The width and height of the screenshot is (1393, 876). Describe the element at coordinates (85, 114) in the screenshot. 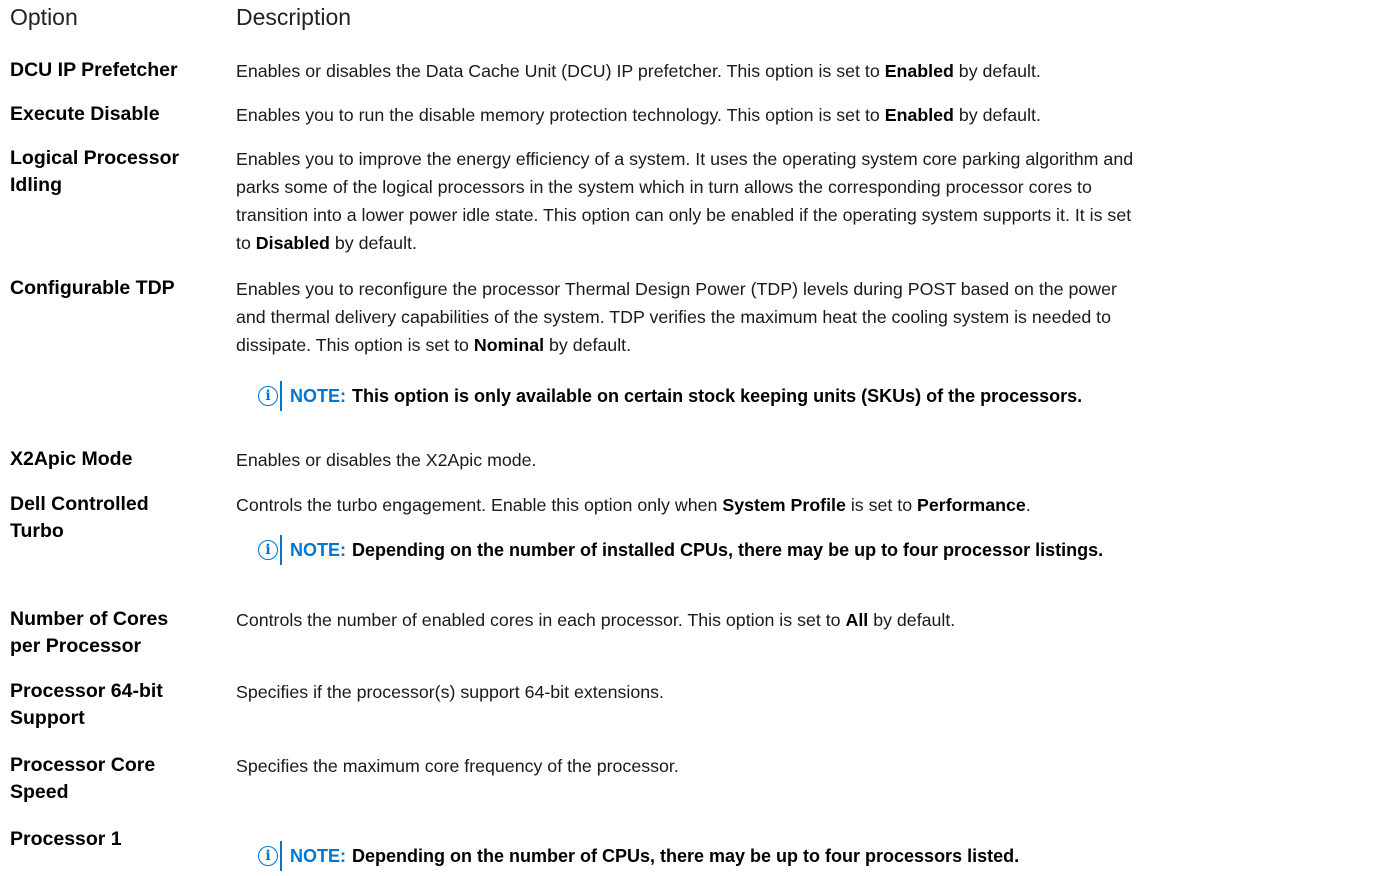

I see `option-name: Execute Disable` at that location.